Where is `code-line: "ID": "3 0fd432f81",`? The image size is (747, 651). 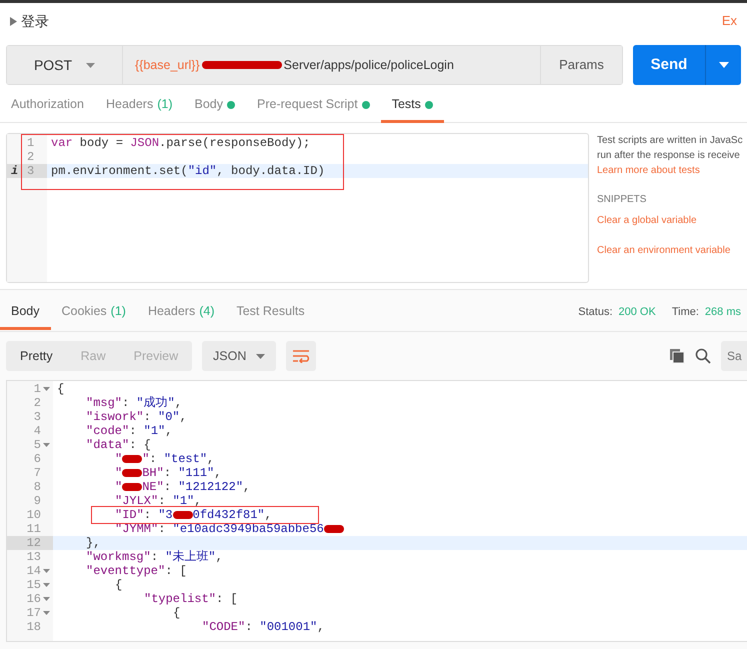
code-line: "ID": "3 0fd432f81", is located at coordinates (193, 515).